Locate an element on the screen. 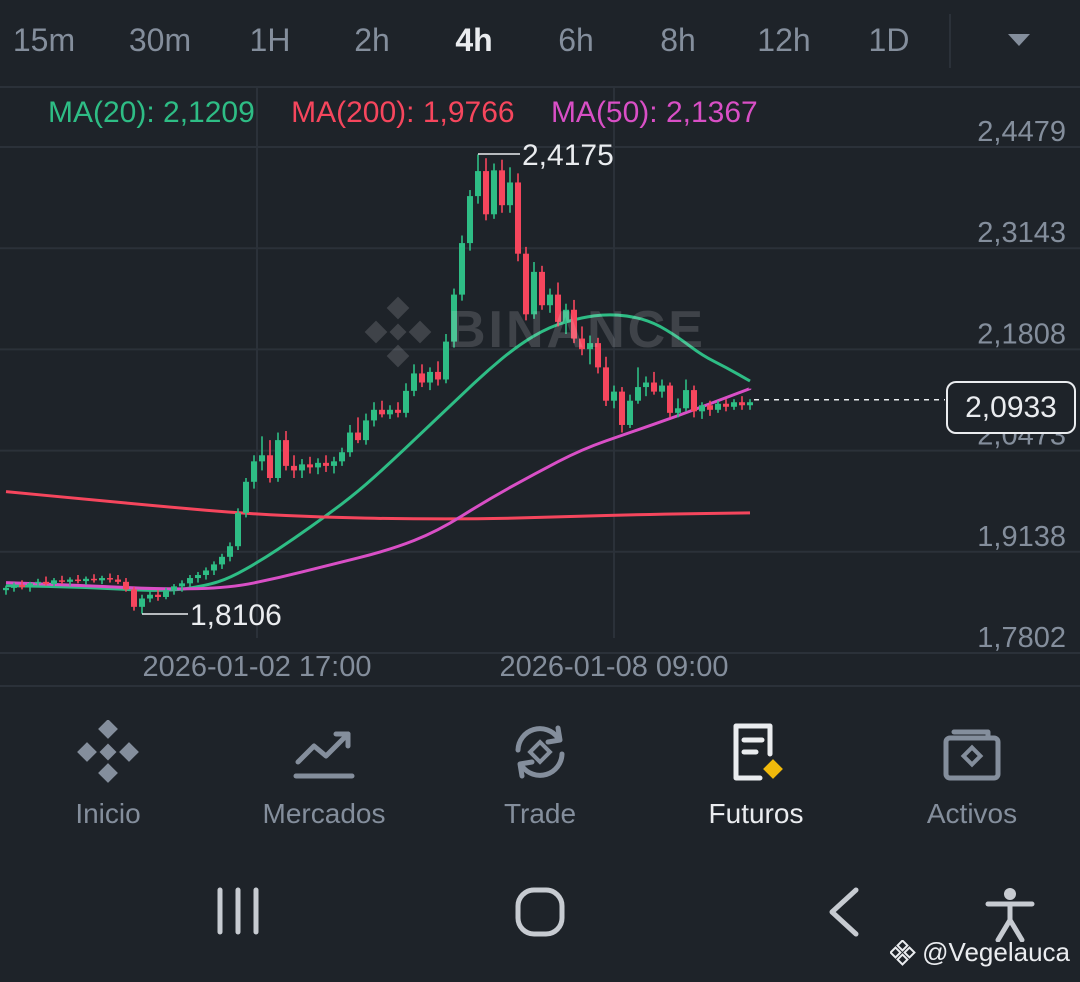  nav-inicio-label: Inicio is located at coordinates (108, 813).